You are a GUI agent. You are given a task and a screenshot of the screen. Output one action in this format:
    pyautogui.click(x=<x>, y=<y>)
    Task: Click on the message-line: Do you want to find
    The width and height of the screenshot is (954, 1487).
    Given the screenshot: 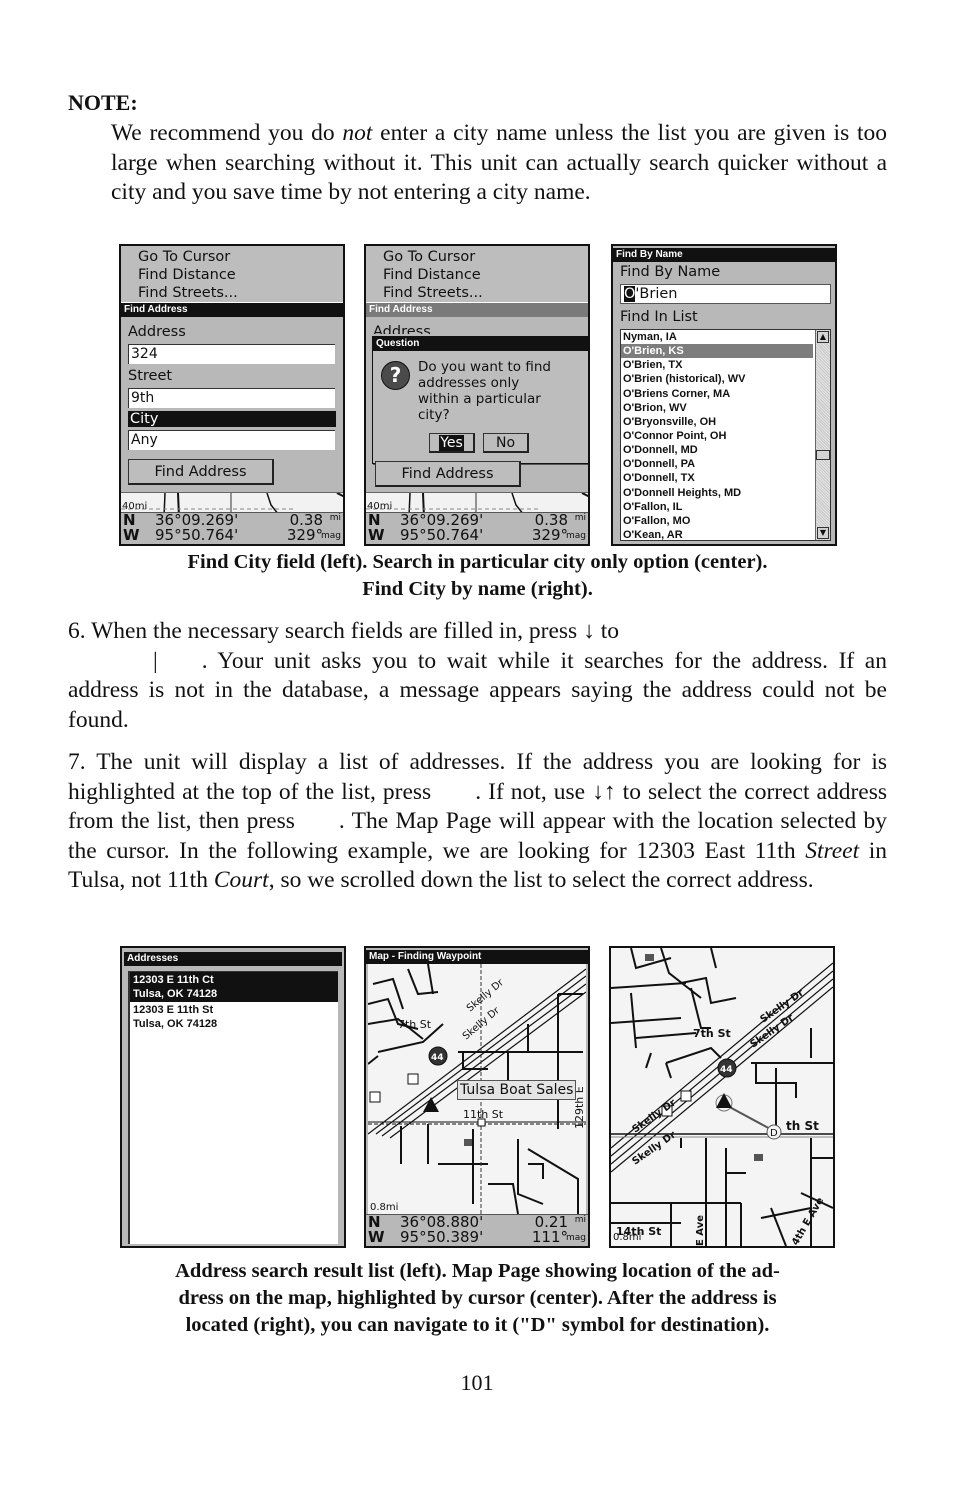 What is the action you would take?
    pyautogui.click(x=484, y=367)
    